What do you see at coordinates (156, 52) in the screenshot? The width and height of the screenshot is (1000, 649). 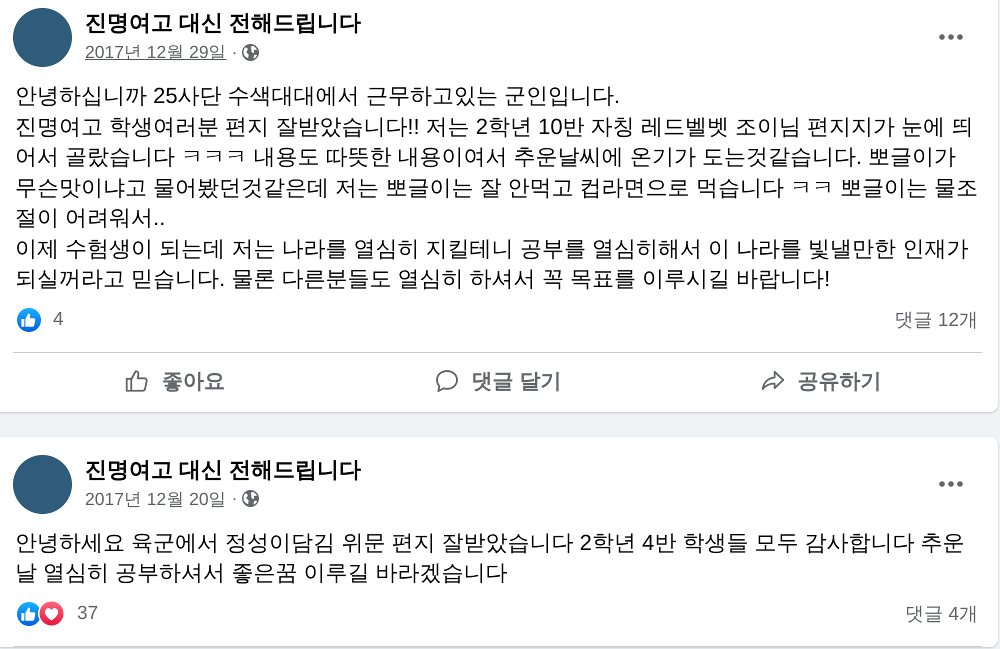 I see `post-date-link: 2017년 12월 29일` at bounding box center [156, 52].